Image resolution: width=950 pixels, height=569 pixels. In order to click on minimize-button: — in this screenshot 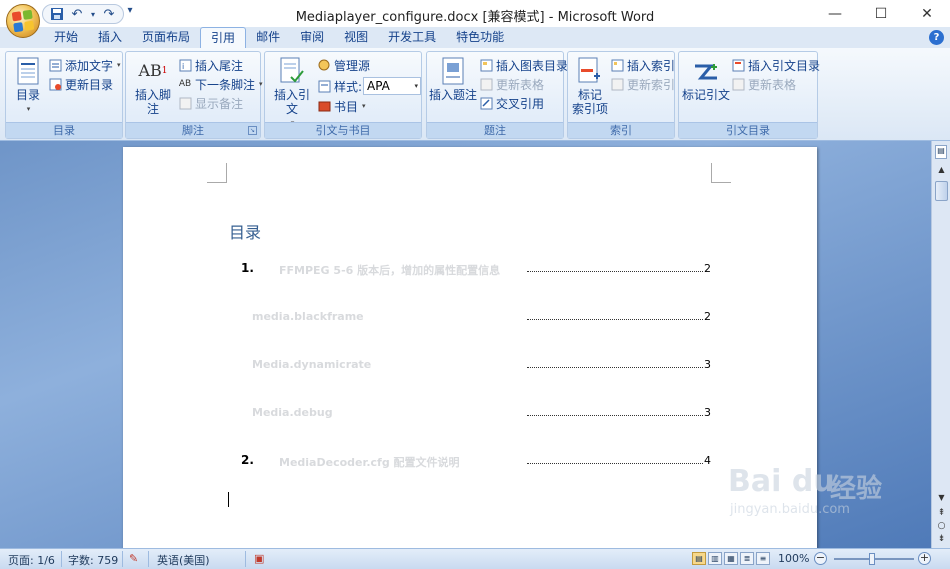, I will do `click(835, 13)`.